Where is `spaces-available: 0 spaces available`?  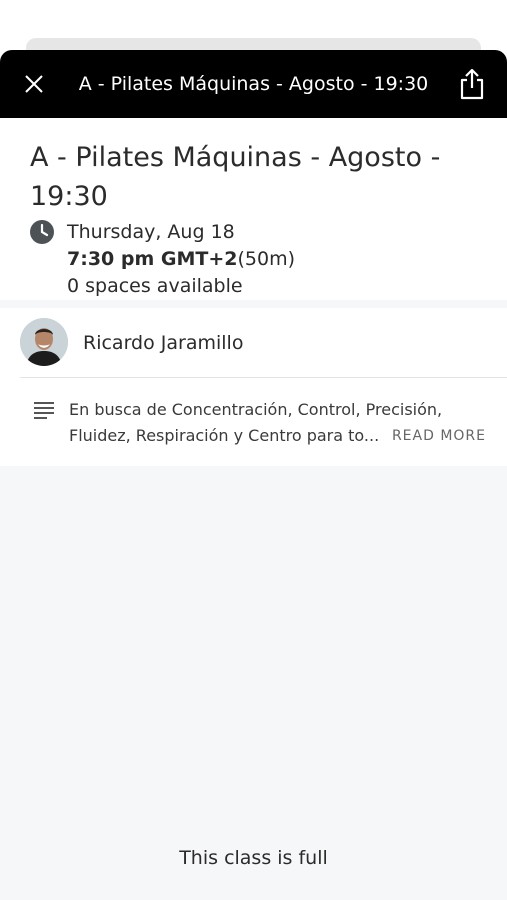
spaces-available: 0 spaces available is located at coordinates (155, 286).